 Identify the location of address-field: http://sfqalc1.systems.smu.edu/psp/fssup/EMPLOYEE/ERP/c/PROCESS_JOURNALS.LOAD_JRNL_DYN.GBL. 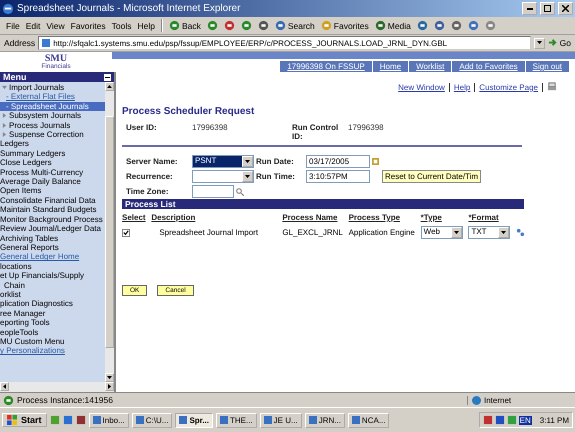
(284, 43).